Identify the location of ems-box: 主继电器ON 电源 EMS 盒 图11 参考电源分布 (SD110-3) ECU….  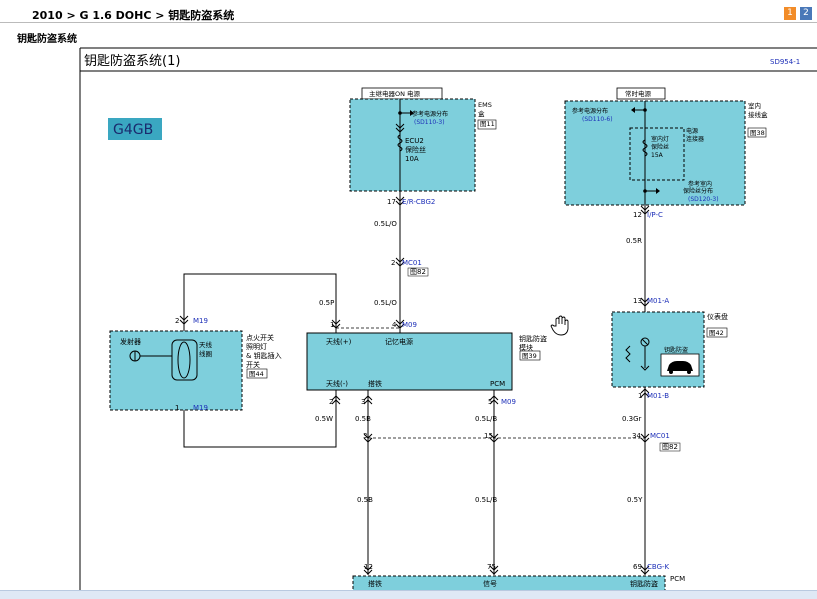
(423, 139).